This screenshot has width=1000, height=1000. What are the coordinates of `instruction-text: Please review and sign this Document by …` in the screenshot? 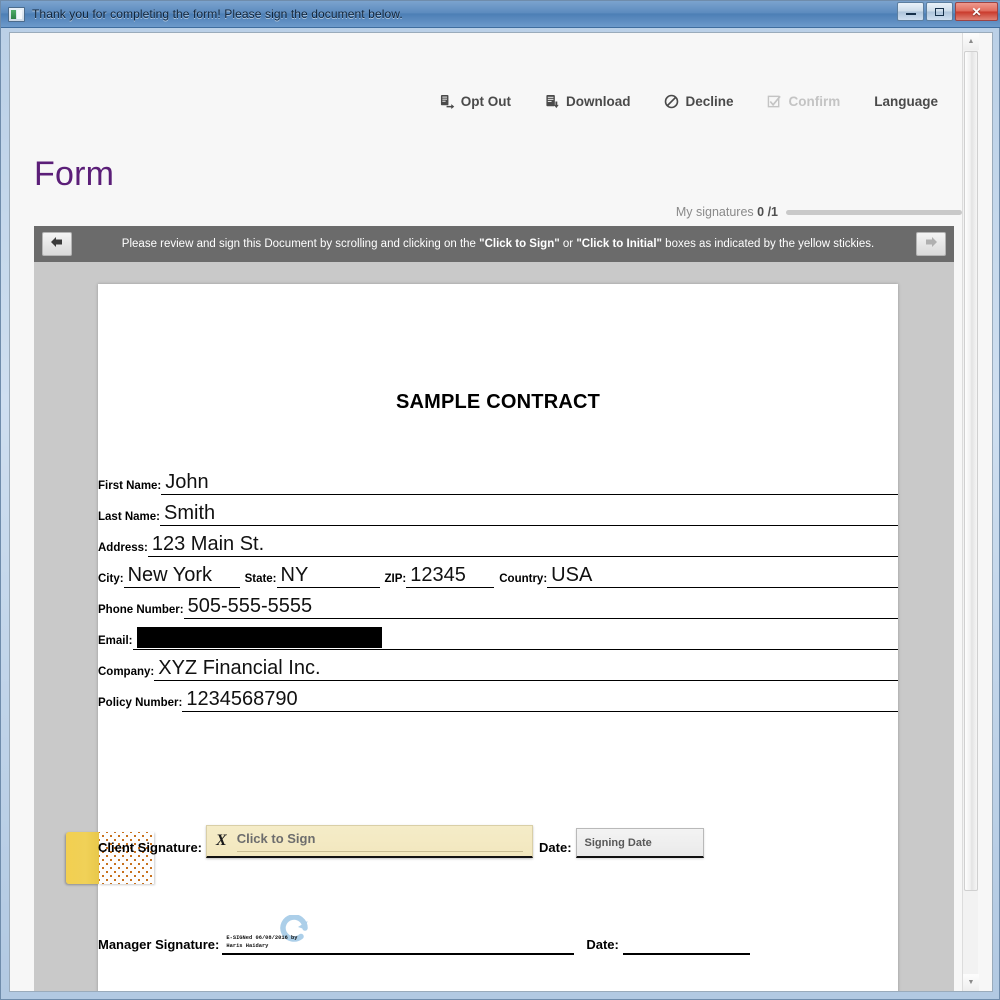 It's located at (498, 244).